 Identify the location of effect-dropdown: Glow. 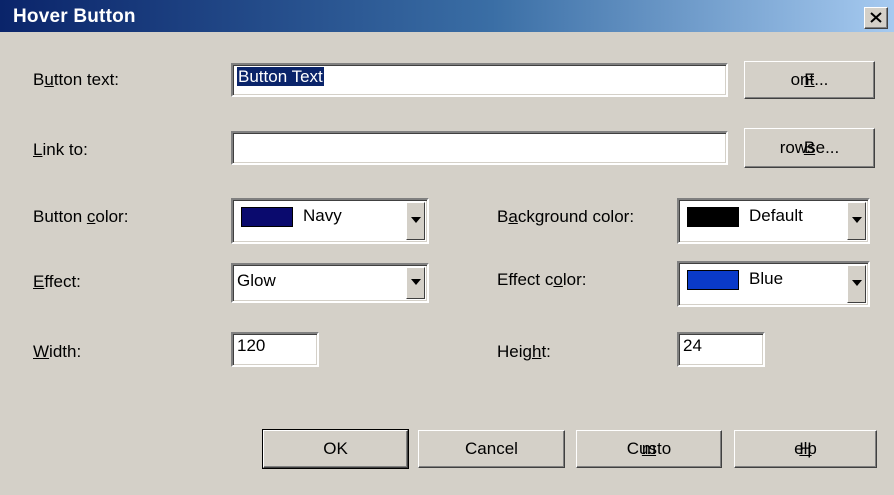
(330, 283).